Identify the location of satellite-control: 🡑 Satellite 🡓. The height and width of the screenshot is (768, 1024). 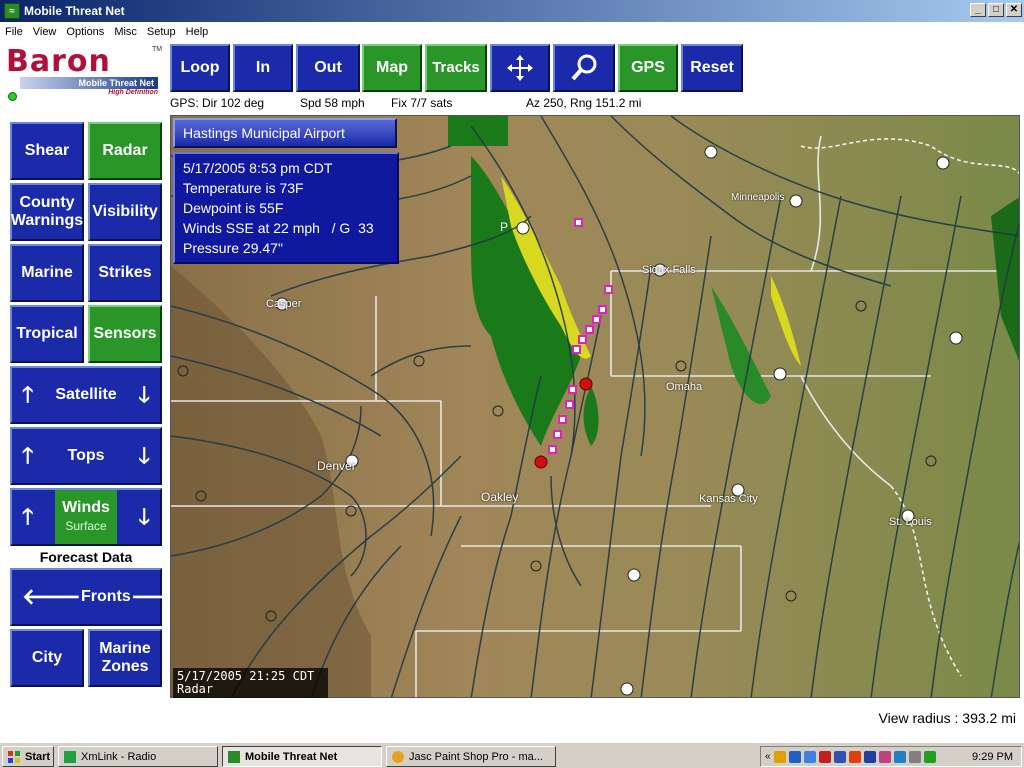
(86, 395).